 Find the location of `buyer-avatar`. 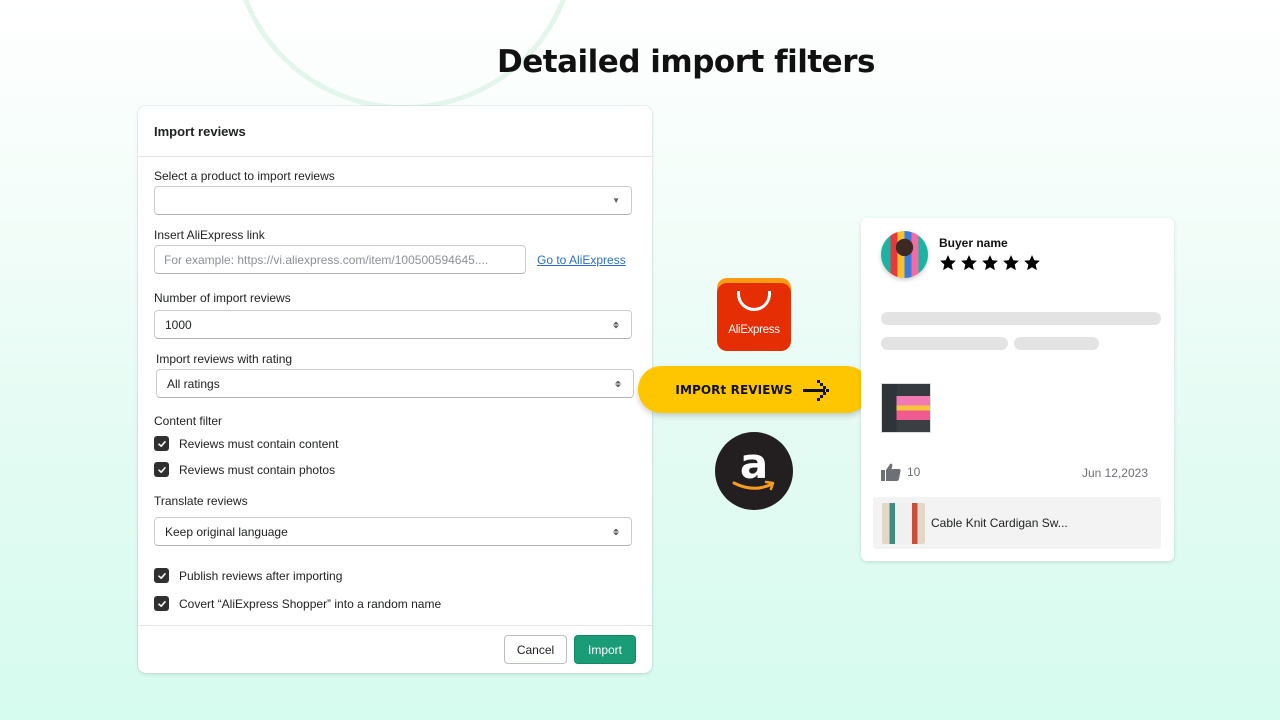

buyer-avatar is located at coordinates (904, 254).